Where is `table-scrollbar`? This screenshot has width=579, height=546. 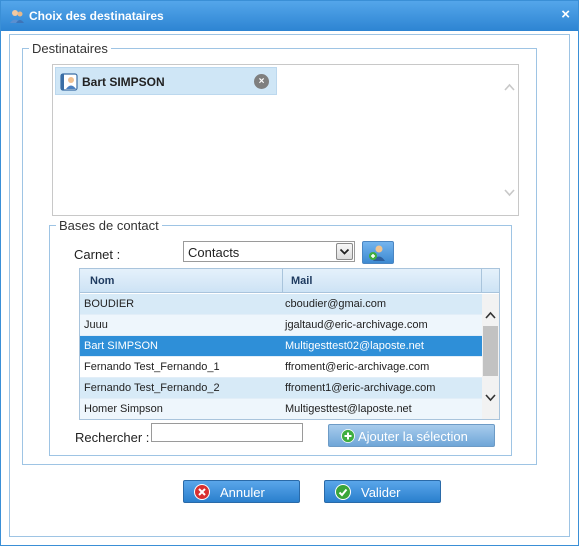
table-scrollbar is located at coordinates (490, 356).